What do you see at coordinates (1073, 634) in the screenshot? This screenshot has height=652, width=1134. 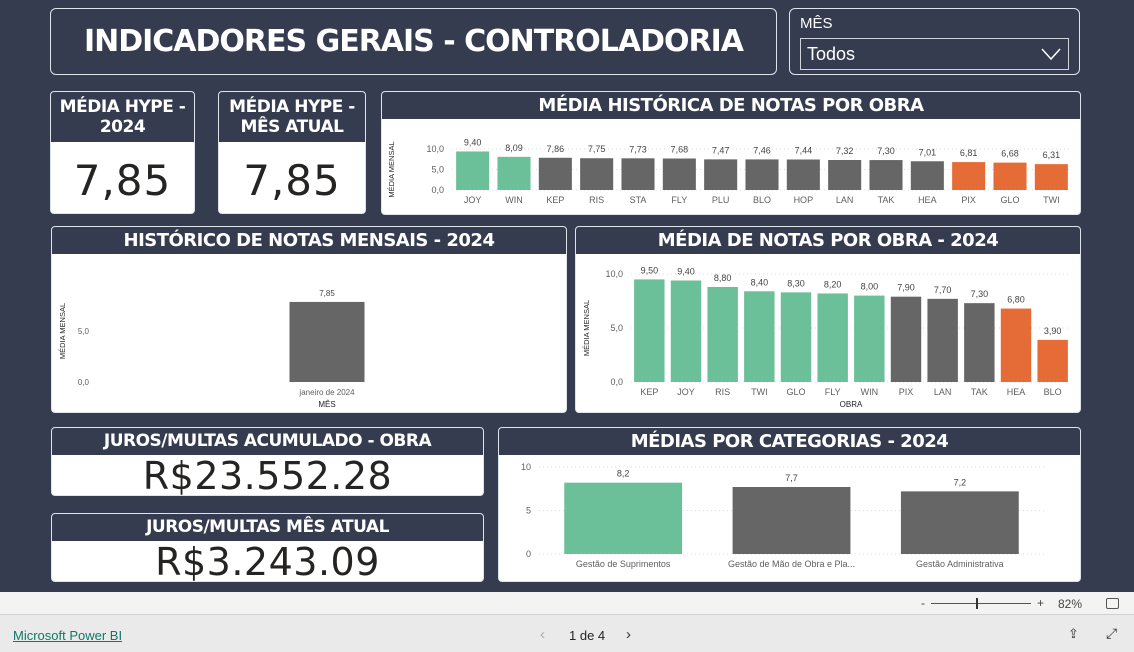 I see `share-icon: ⇪` at bounding box center [1073, 634].